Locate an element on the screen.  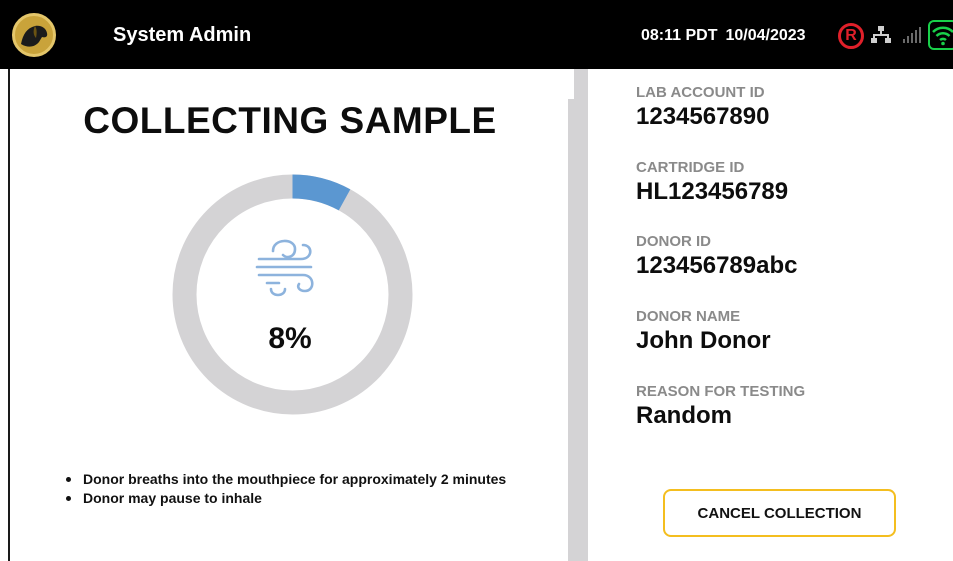
cartridge-value: HL123456789 is located at coordinates (712, 191).